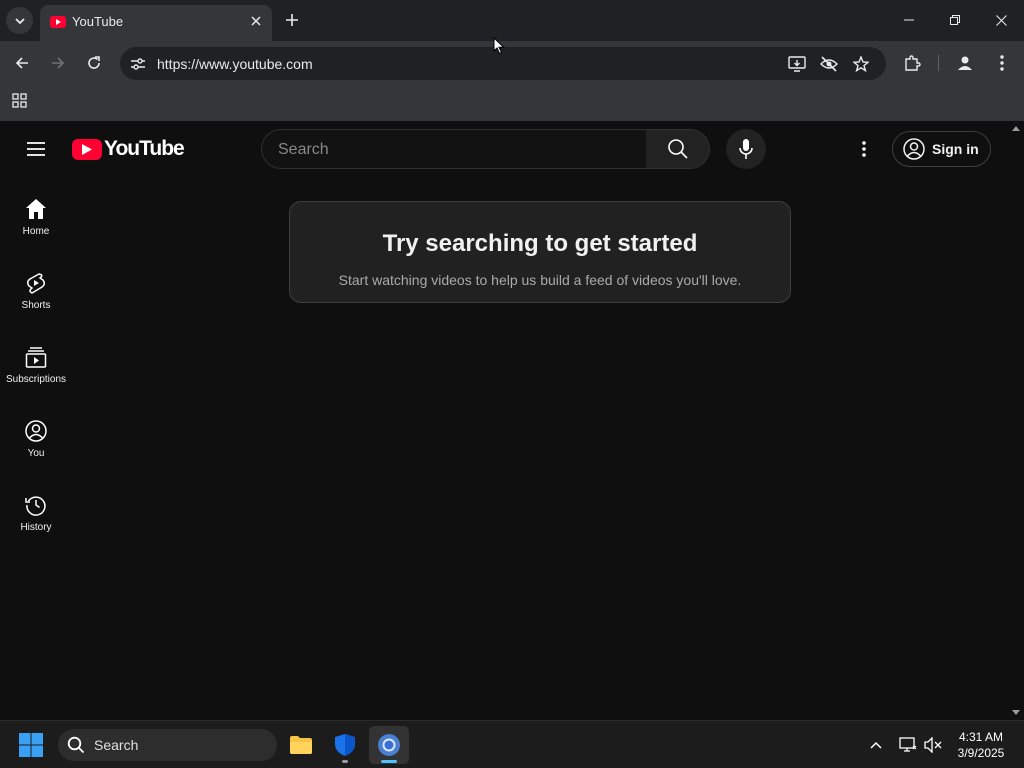  Describe the element at coordinates (167, 745) in the screenshot. I see `taskbar-search: Search` at that location.